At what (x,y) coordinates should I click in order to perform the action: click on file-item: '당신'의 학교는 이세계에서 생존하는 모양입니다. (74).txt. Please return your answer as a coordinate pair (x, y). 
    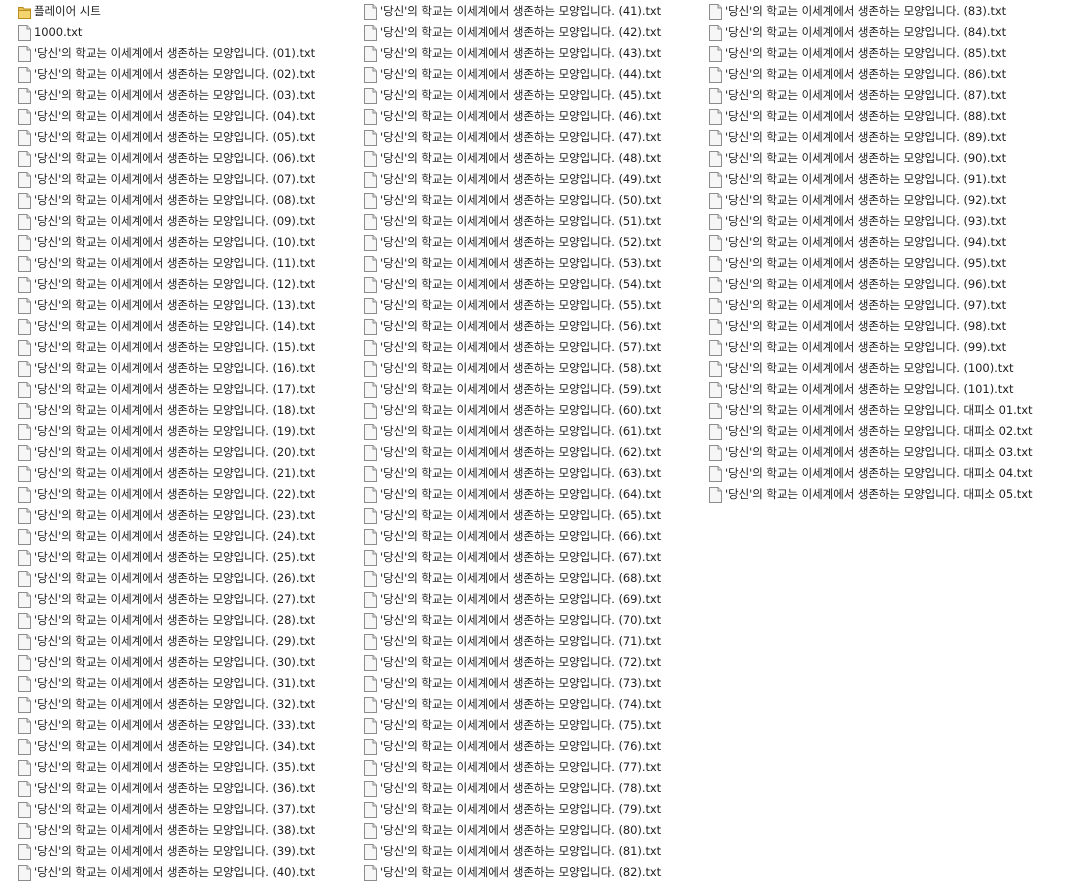
    Looking at the image, I should click on (512, 704).